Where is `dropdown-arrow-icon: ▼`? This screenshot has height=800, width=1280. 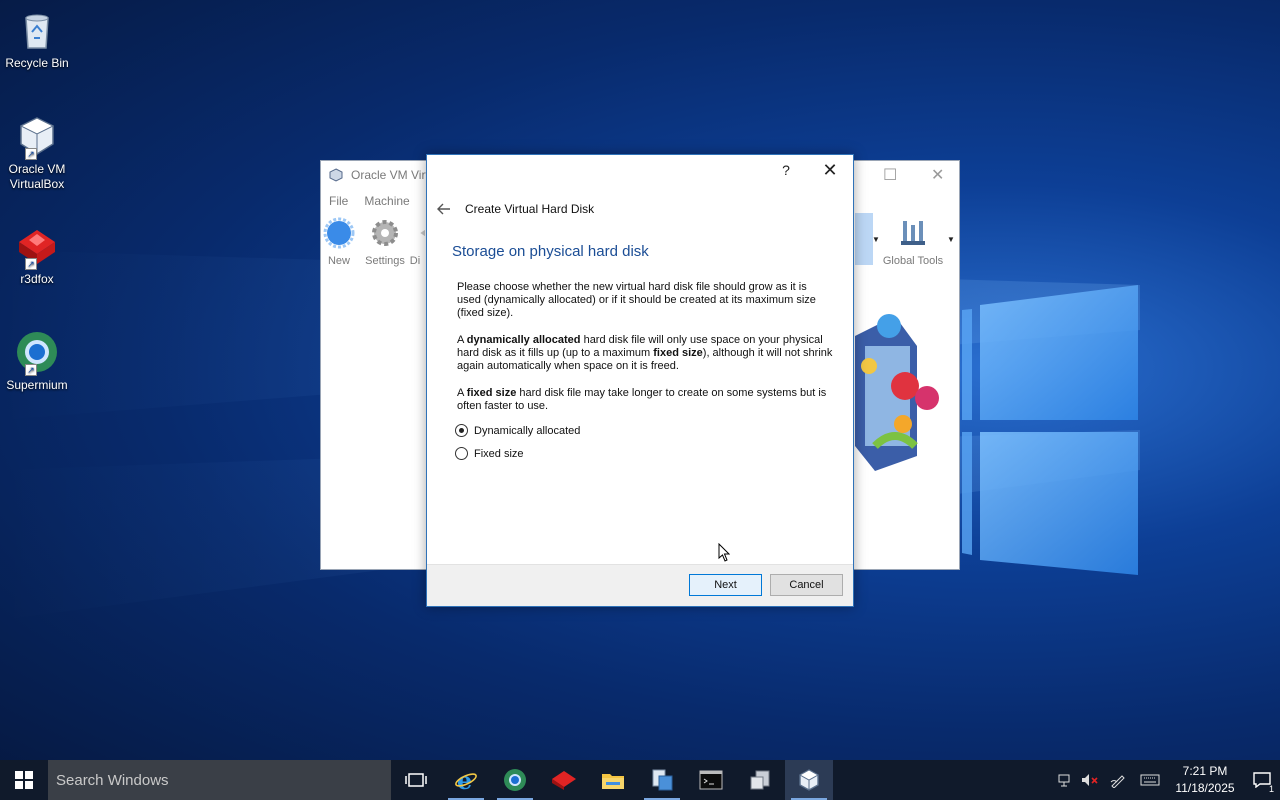
dropdown-arrow-icon: ▼ is located at coordinates (951, 239).